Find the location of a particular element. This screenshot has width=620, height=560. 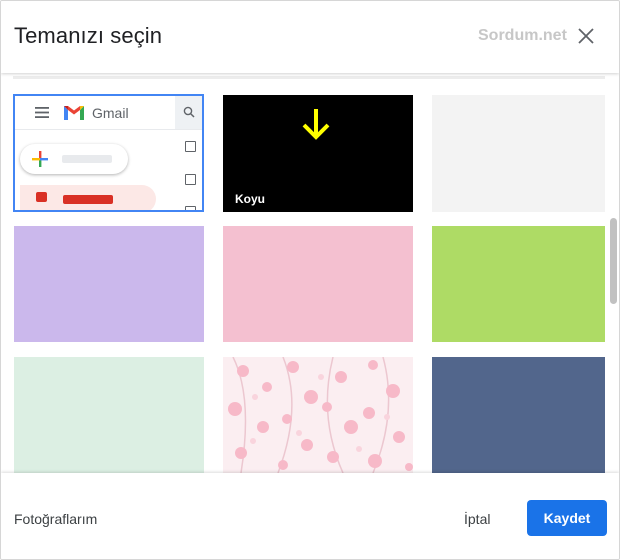

close-icon is located at coordinates (586, 36).